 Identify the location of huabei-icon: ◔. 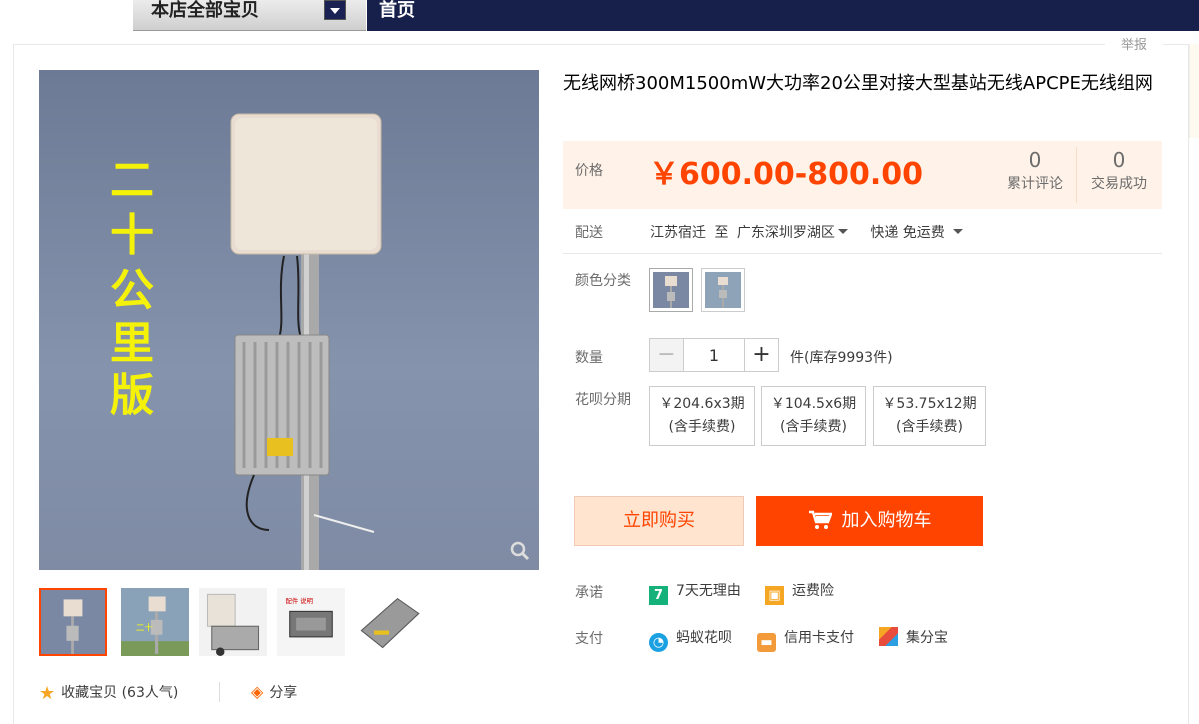
(658, 642).